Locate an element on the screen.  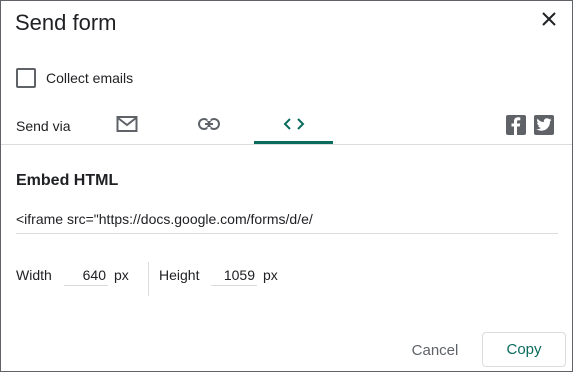
tab-embed-html is located at coordinates (293, 124).